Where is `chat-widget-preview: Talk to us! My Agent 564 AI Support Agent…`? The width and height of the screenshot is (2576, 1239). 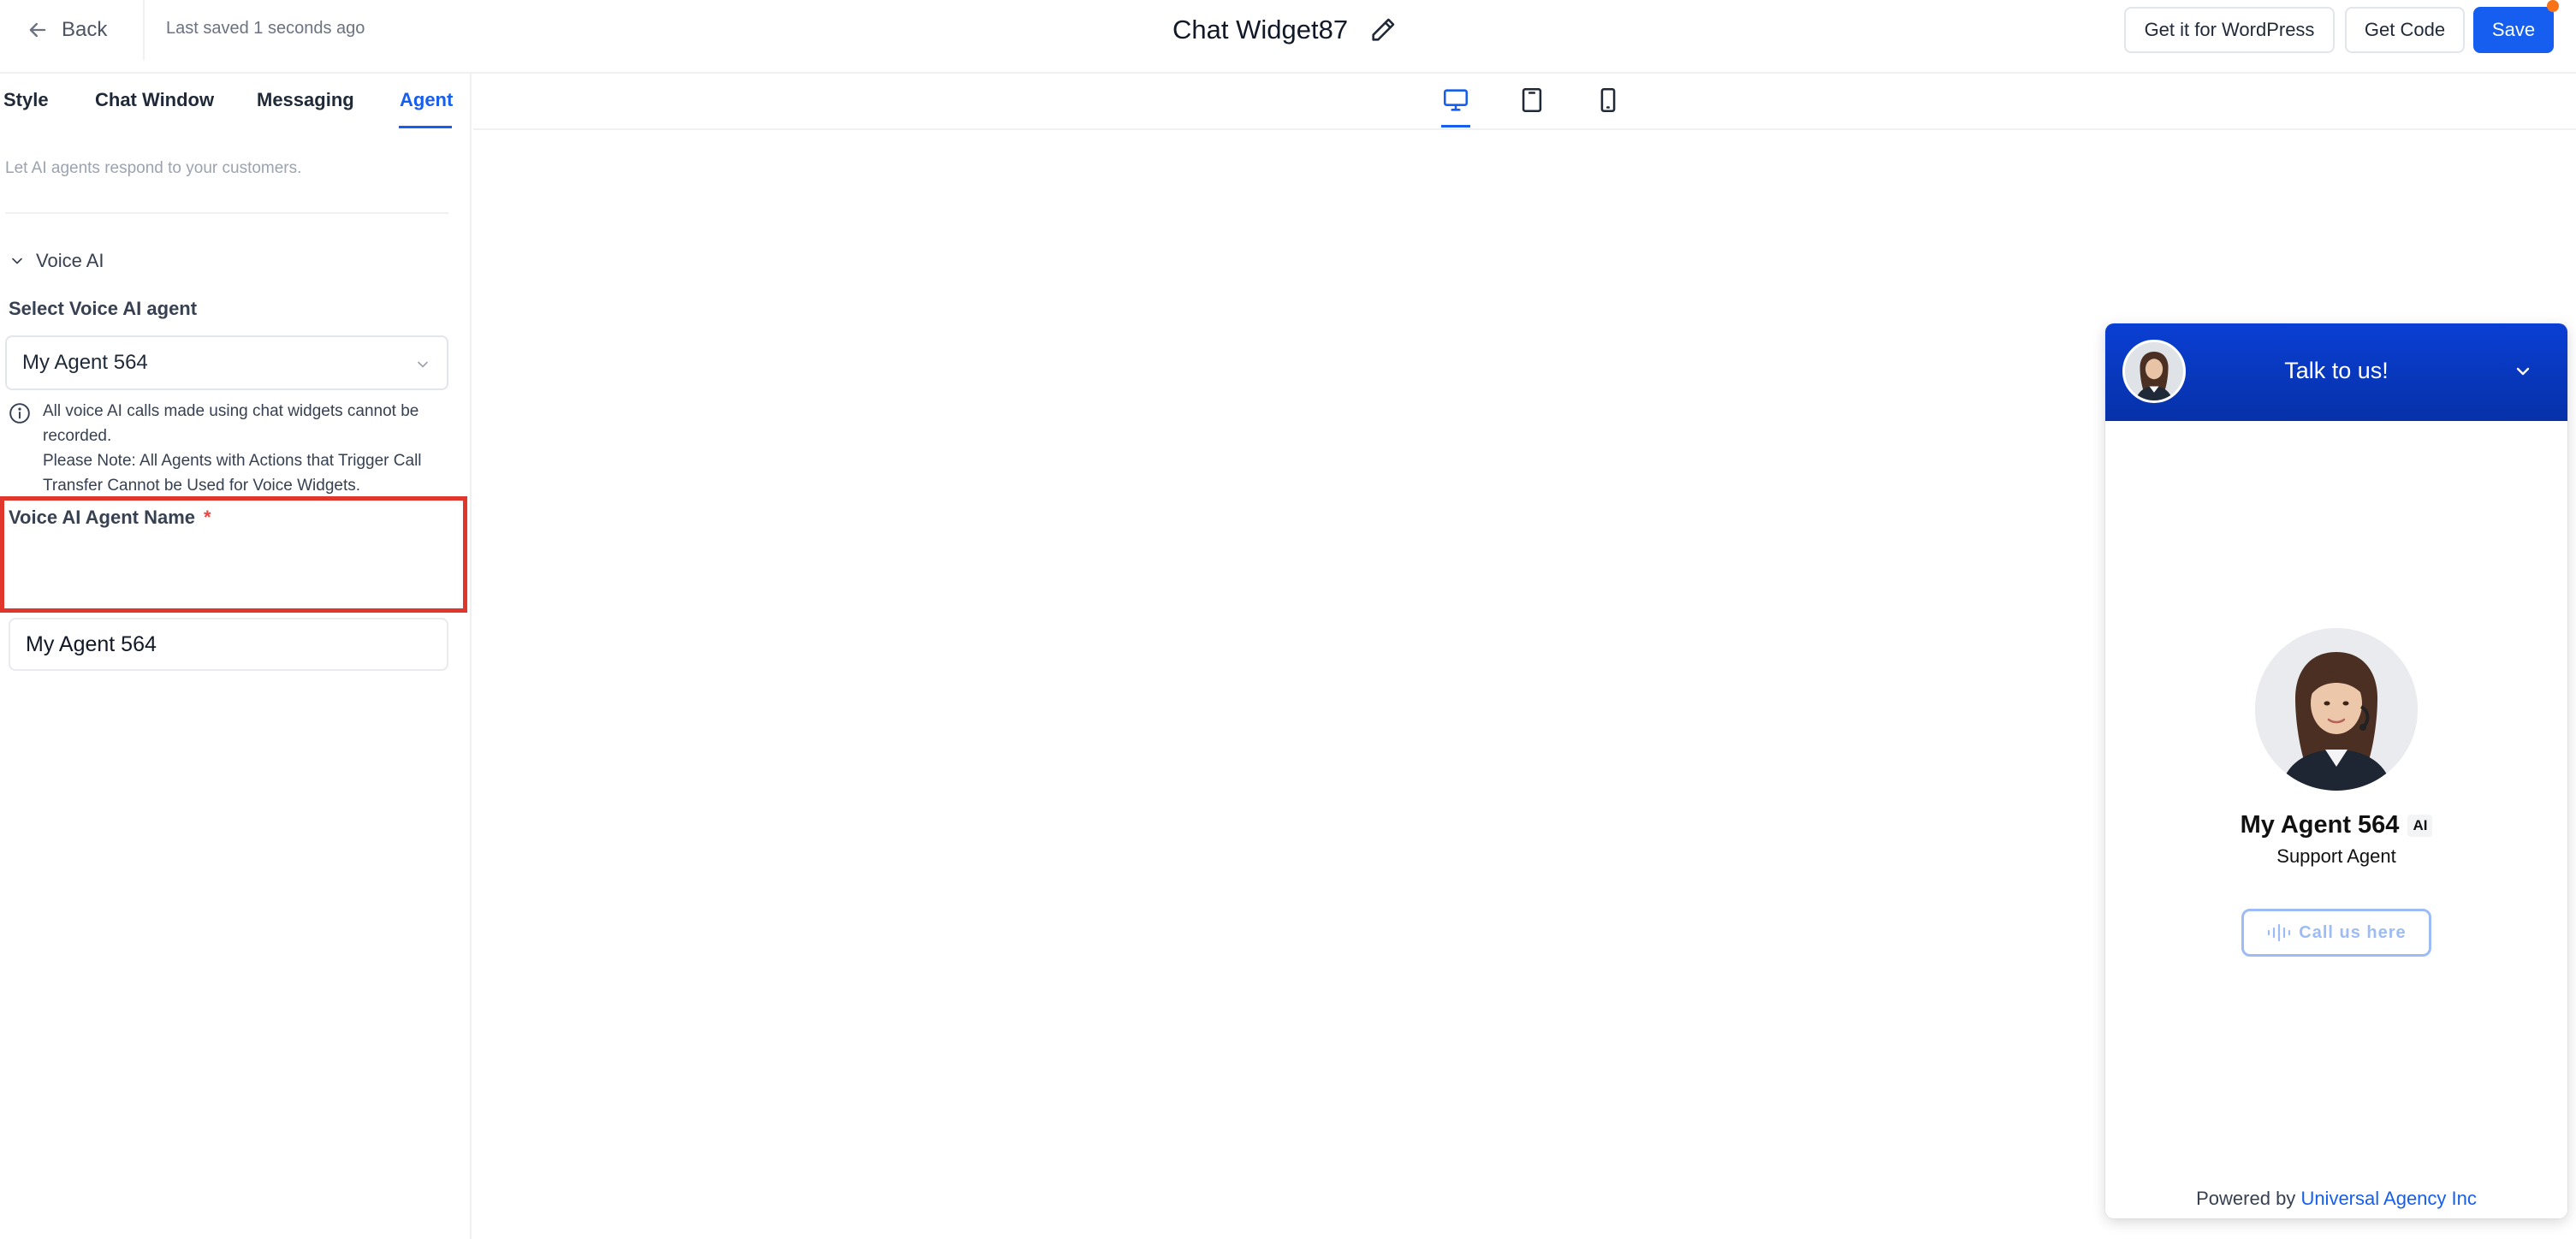
chat-widget-preview: Talk to us! My Agent 564 AI Support Agent… is located at coordinates (2336, 770).